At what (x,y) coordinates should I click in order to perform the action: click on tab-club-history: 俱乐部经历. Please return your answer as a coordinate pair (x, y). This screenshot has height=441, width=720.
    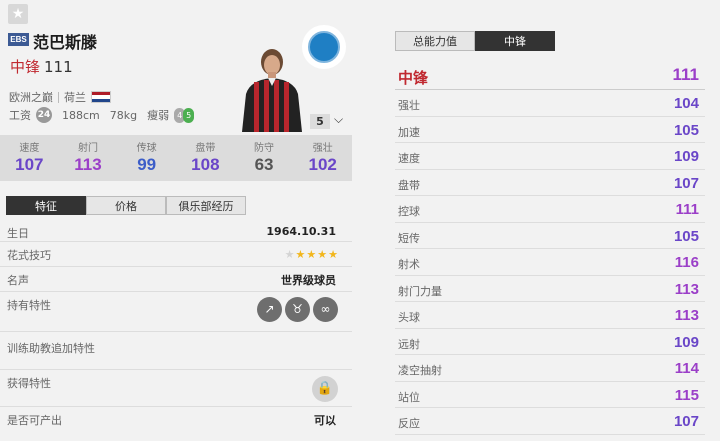
    Looking at the image, I should click on (206, 205).